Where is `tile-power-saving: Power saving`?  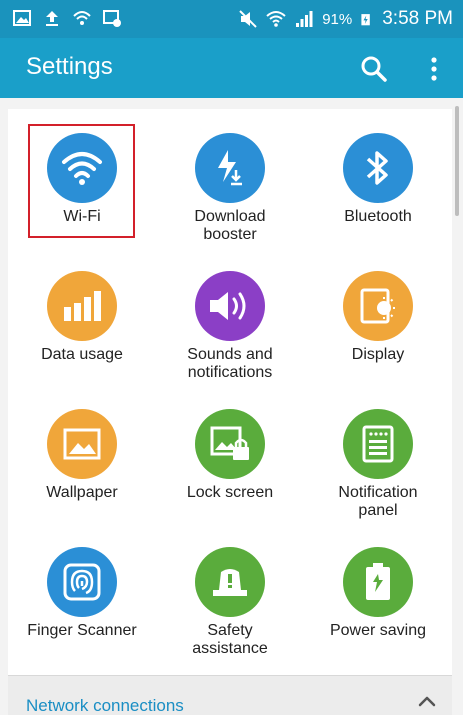 tile-power-saving: Power saving is located at coordinates (378, 592).